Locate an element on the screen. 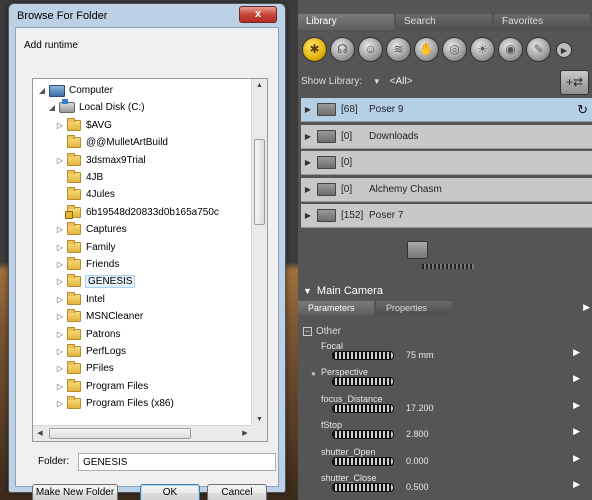  tab-favorites: Favorites is located at coordinates (542, 22).